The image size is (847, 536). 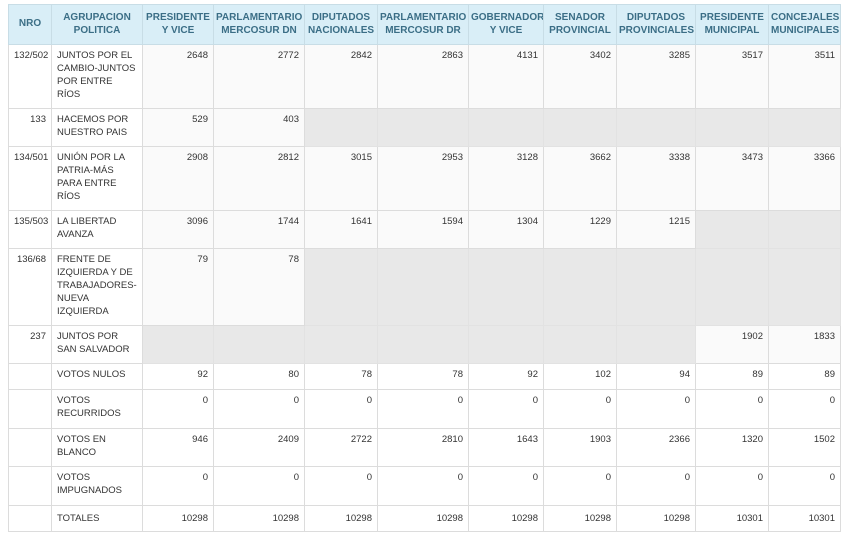 What do you see at coordinates (580, 376) in the screenshot?
I see `vote-count-cell: 102` at bounding box center [580, 376].